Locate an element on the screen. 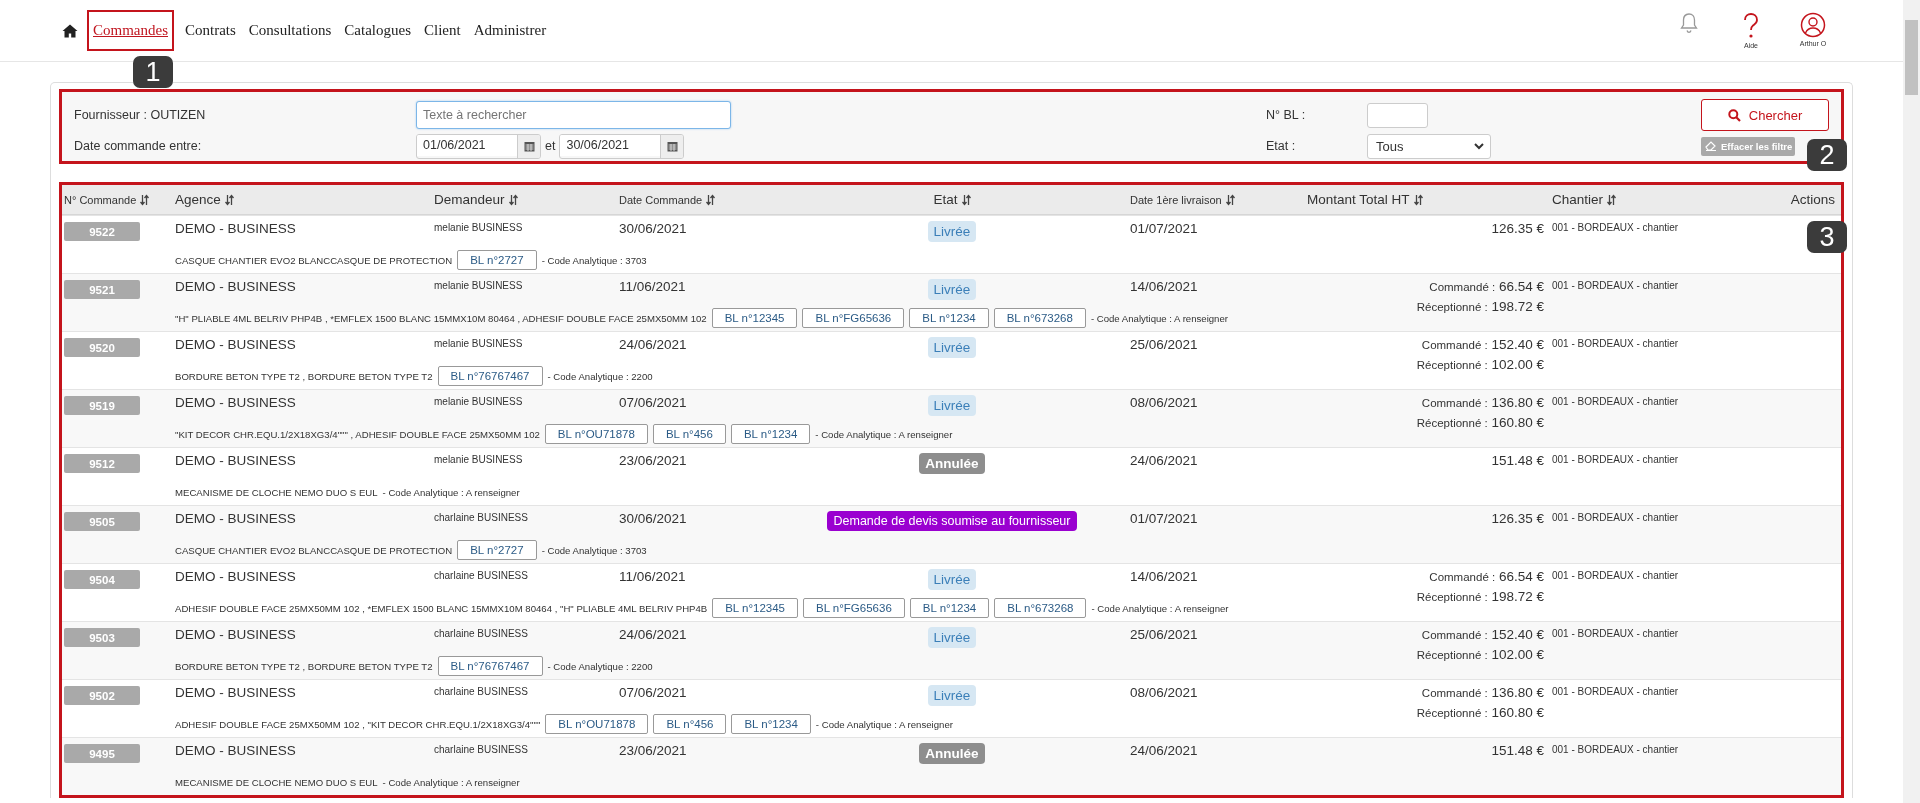 This screenshot has height=803, width=1920. products-text: "KIT DECOR CHR.EQU.1/2X18XG3/4""" , ADHESIF DOUBLE FACE 25MX50MM 102 is located at coordinates (357, 434).